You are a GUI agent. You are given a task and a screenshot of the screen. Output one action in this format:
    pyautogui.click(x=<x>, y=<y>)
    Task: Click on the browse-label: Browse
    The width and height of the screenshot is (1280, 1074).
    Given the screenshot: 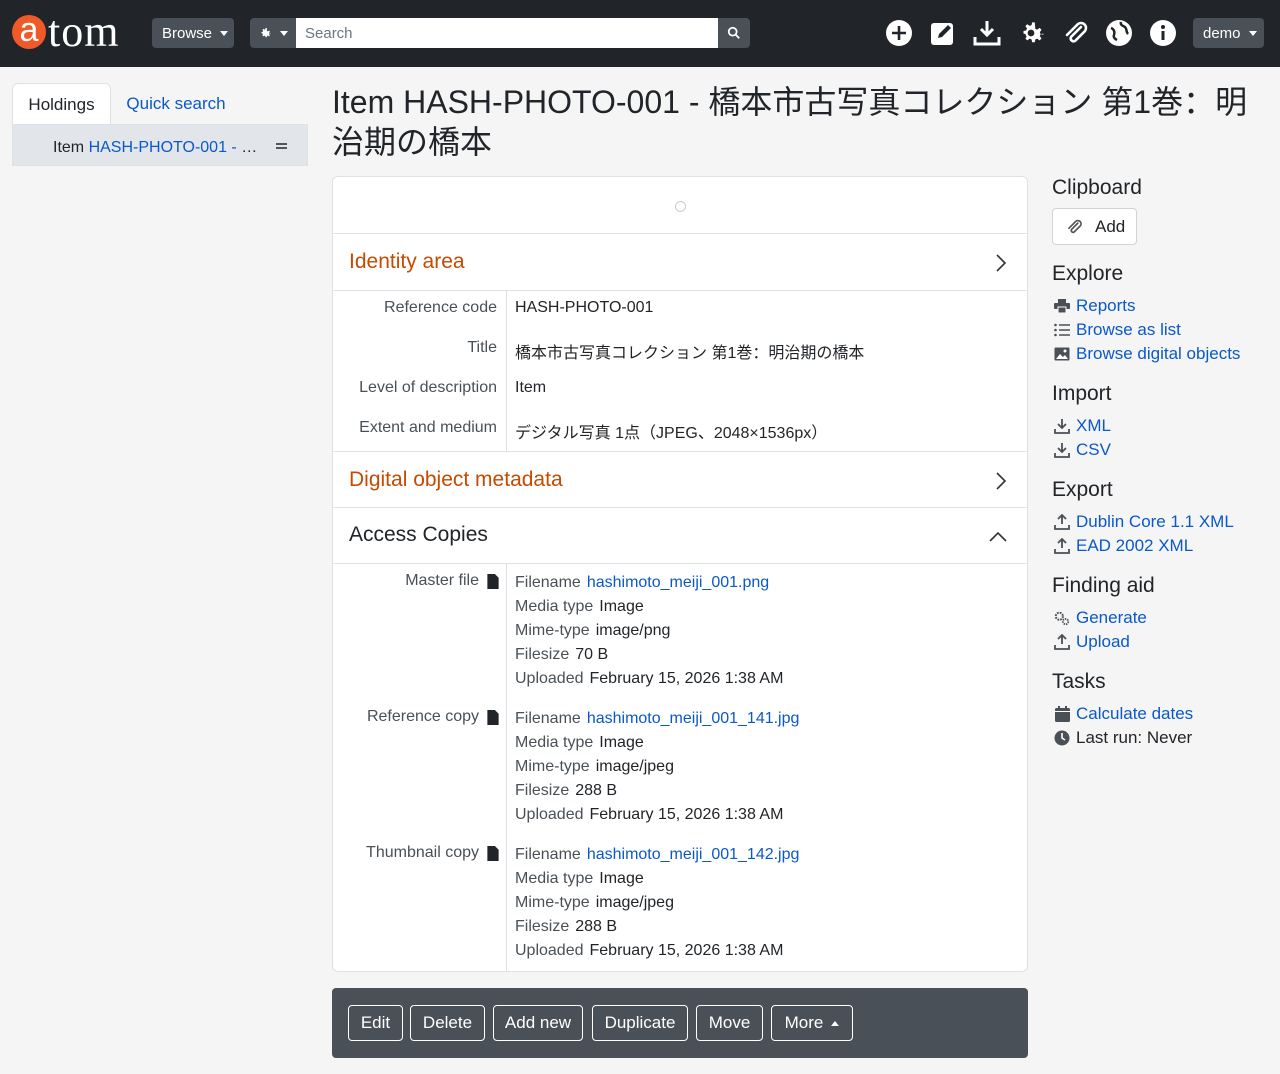 What is the action you would take?
    pyautogui.click(x=187, y=33)
    